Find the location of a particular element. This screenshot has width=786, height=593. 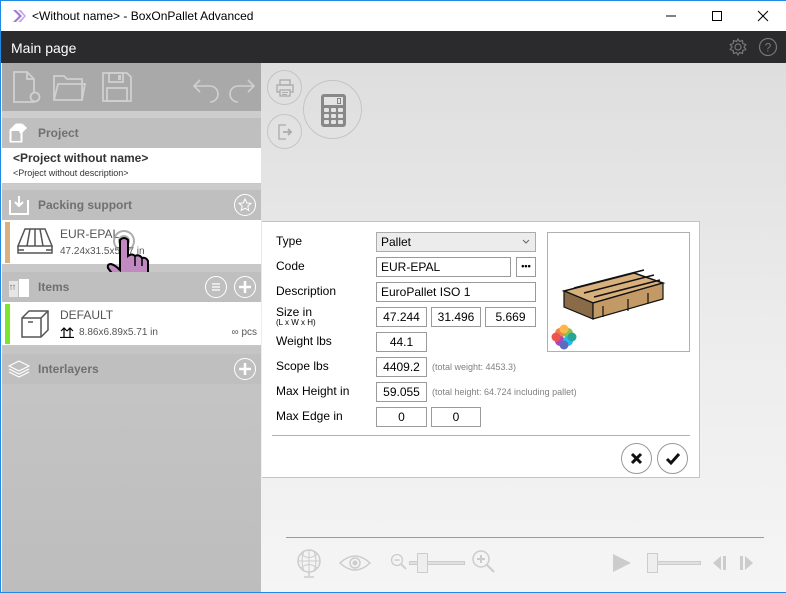

step-back-icon is located at coordinates (720, 563).